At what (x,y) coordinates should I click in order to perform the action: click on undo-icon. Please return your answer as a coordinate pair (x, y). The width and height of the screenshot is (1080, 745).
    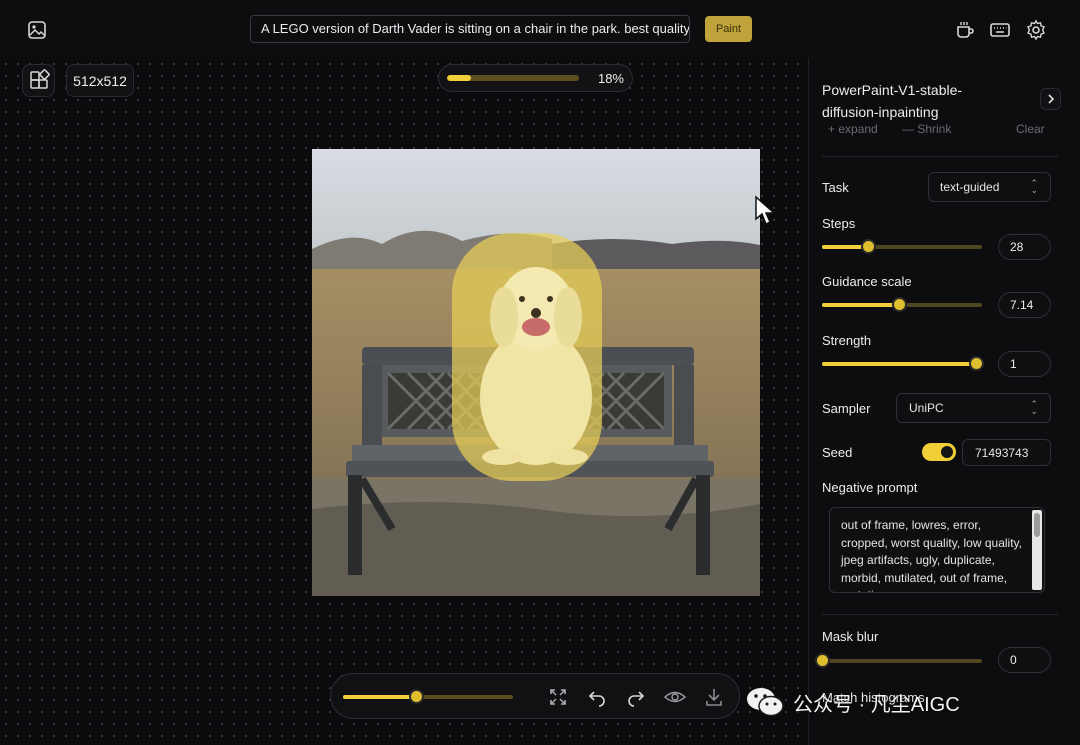
    Looking at the image, I should click on (597, 697).